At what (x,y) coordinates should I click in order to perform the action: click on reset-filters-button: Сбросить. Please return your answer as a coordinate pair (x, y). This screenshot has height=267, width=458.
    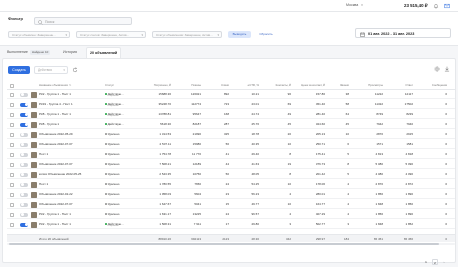
    Looking at the image, I should click on (266, 34).